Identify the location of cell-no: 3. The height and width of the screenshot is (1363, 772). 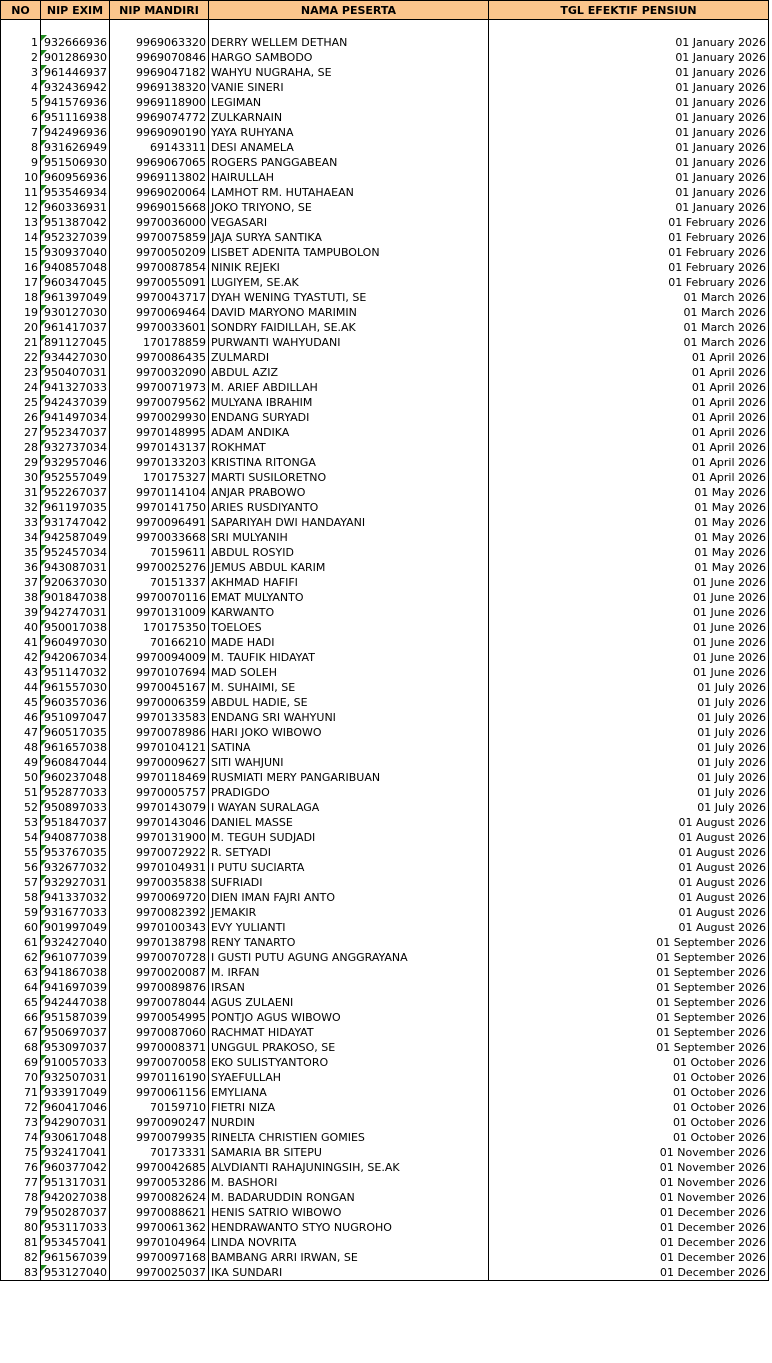
(20, 72).